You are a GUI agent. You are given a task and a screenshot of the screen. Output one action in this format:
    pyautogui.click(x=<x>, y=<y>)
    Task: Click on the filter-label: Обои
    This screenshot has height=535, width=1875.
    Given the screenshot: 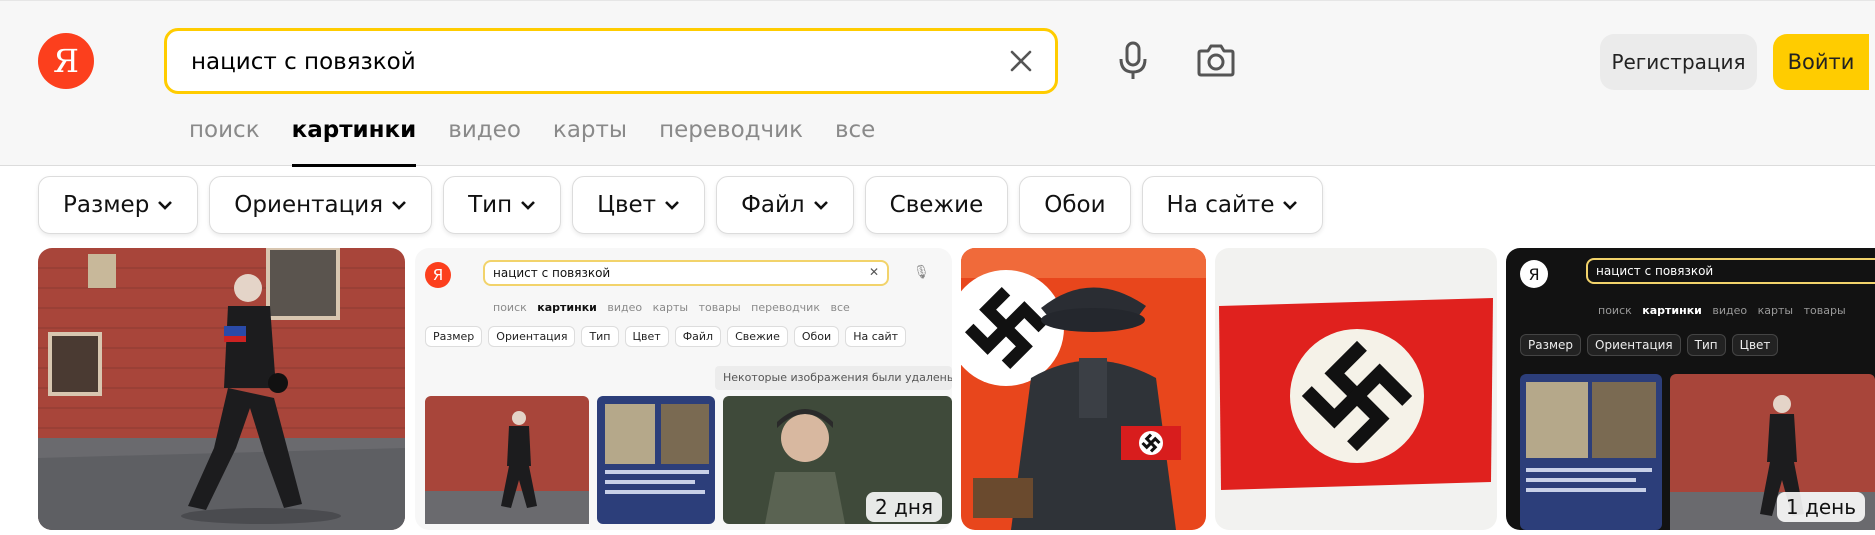 What is the action you would take?
    pyautogui.click(x=1075, y=205)
    